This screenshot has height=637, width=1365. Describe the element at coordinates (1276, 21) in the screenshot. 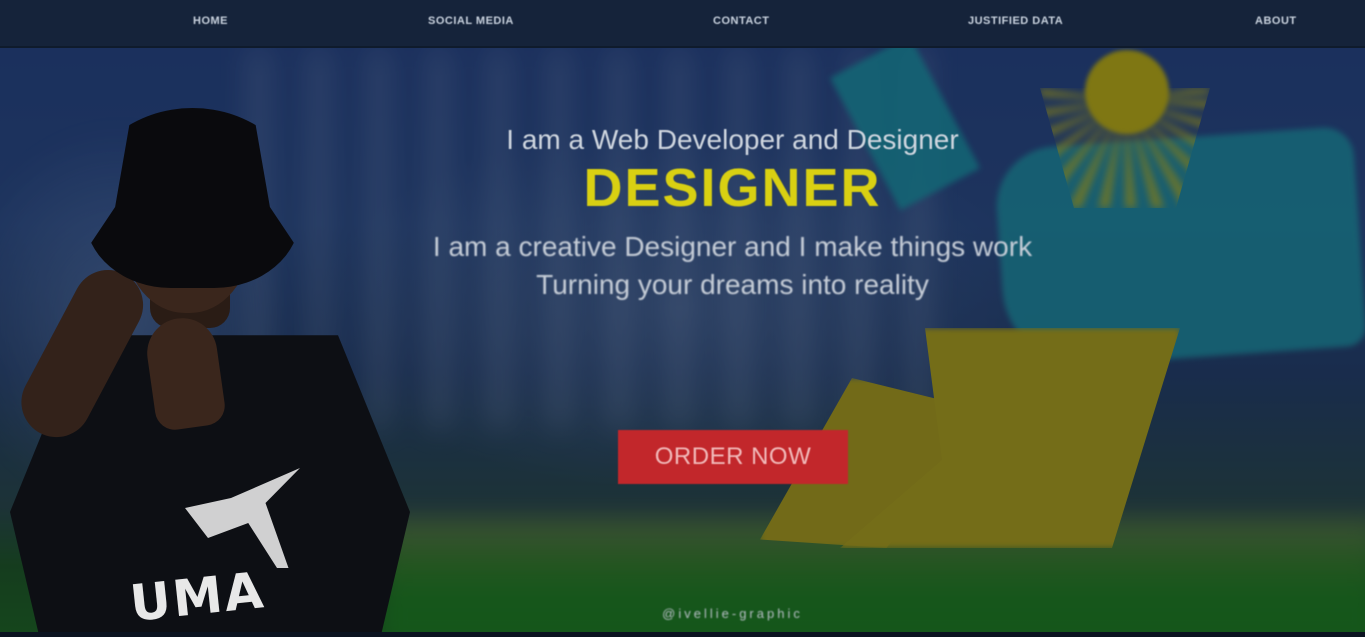

I see `nav-item-about: ABOUT` at that location.